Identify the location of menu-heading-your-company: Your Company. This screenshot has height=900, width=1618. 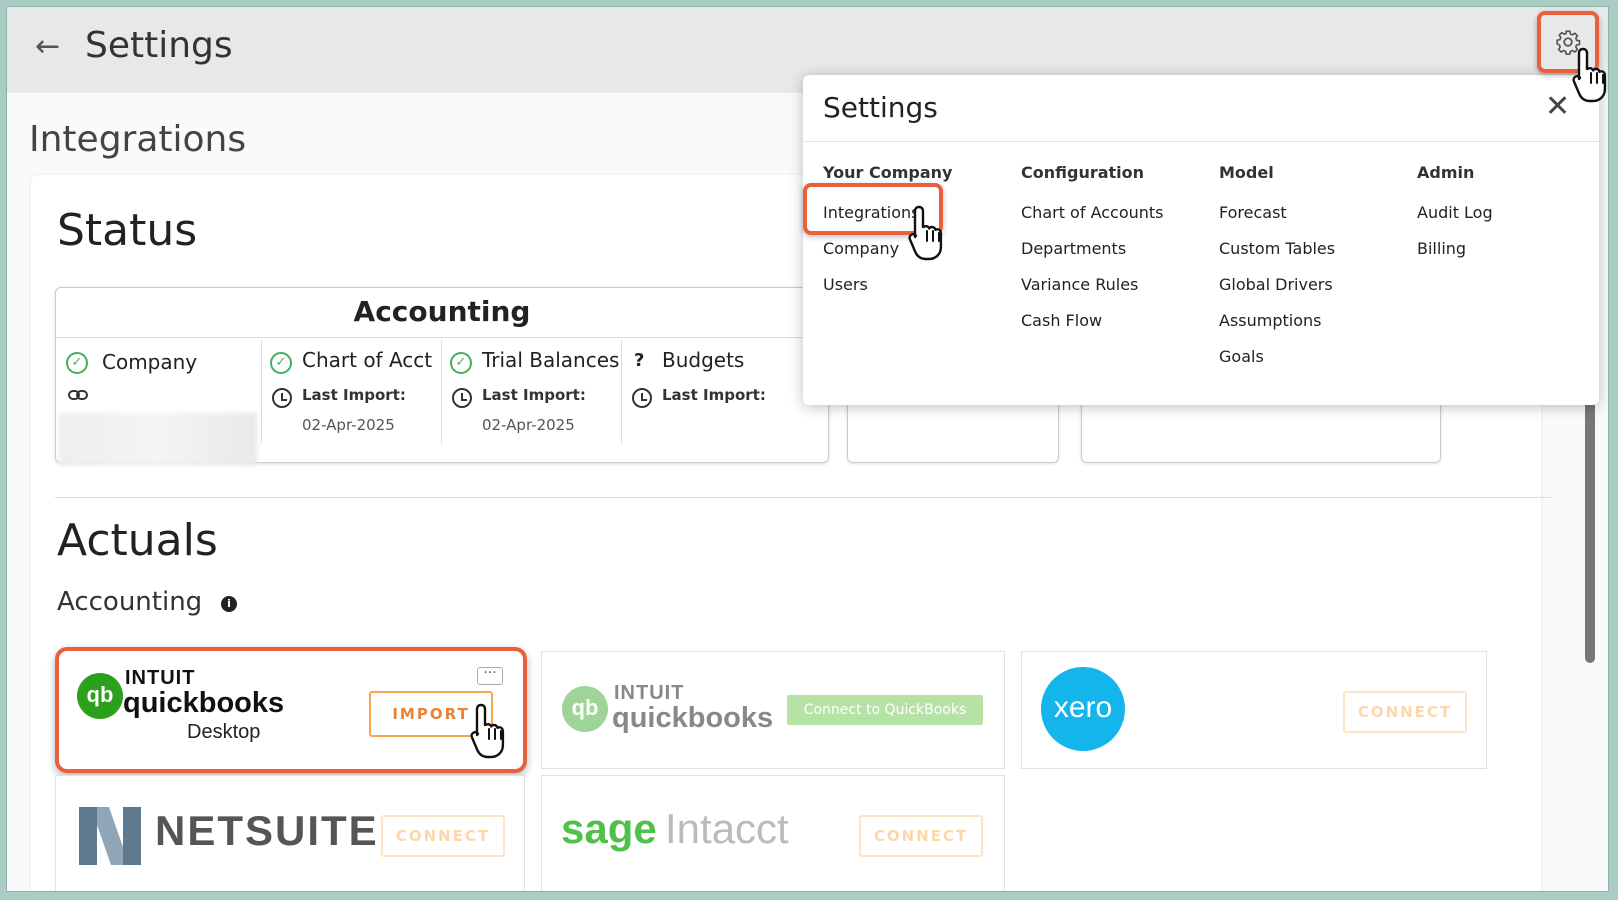
(888, 172).